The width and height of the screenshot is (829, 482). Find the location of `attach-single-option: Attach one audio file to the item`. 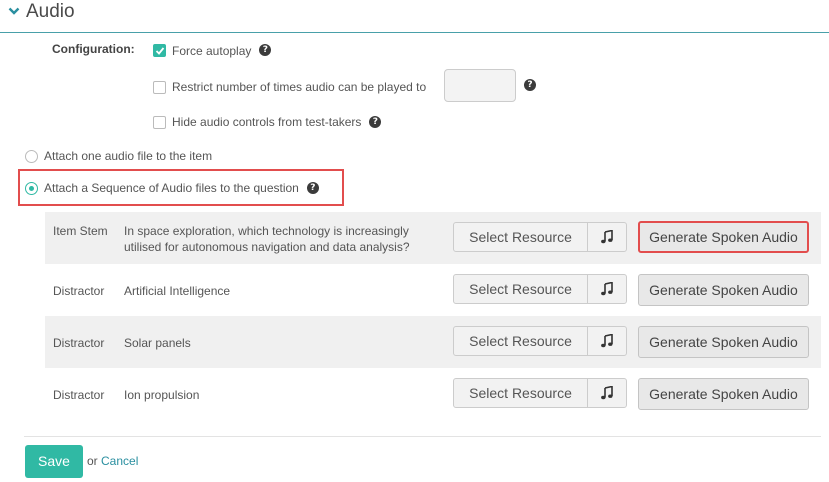

attach-single-option: Attach one audio file to the item is located at coordinates (118, 156).